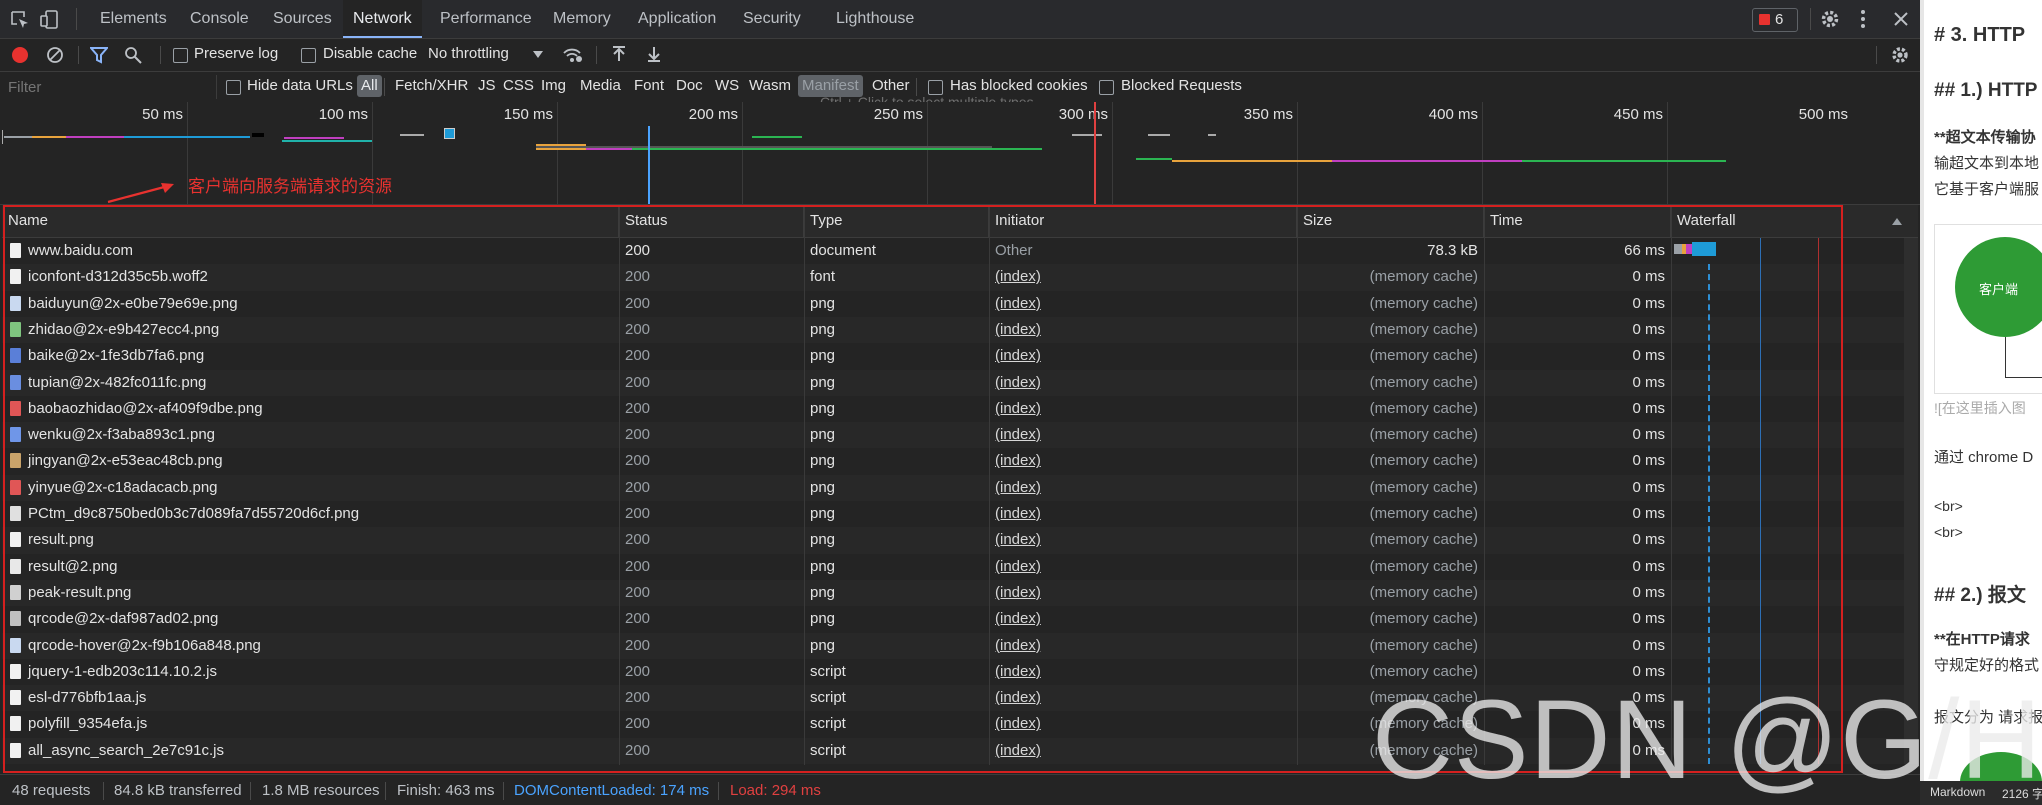 The height and width of the screenshot is (805, 2042). What do you see at coordinates (553, 85) in the screenshot?
I see `type-filter-img: Img` at bounding box center [553, 85].